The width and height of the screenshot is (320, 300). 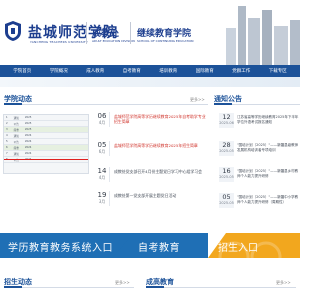 I want to click on news-date: 19 3月, so click(x=102, y=198).